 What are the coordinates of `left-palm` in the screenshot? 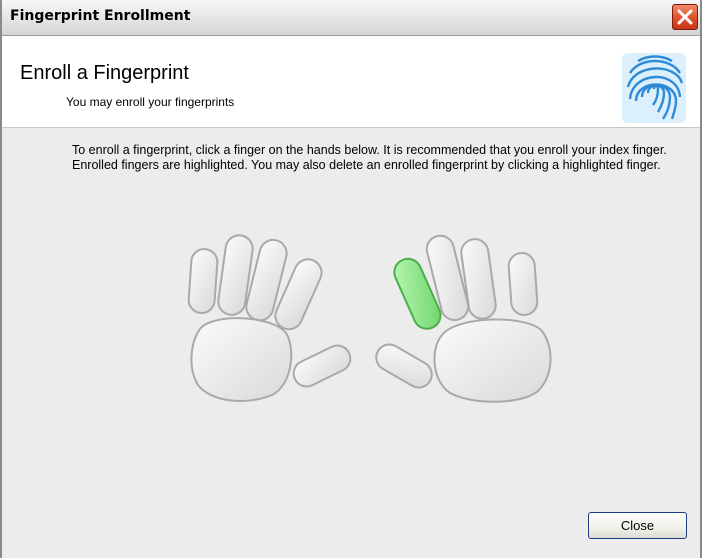 It's located at (241, 359).